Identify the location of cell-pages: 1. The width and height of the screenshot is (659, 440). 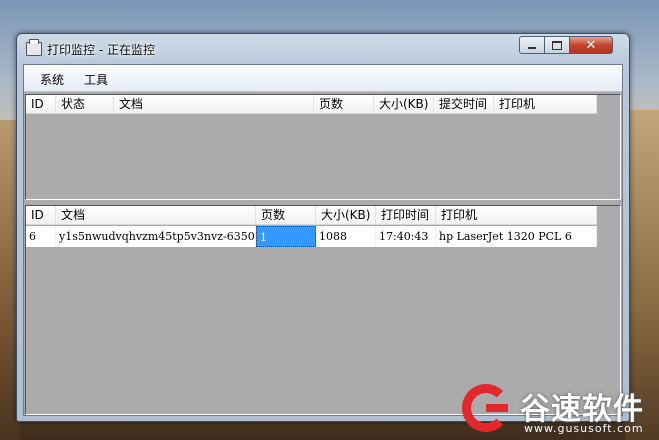
(286, 236).